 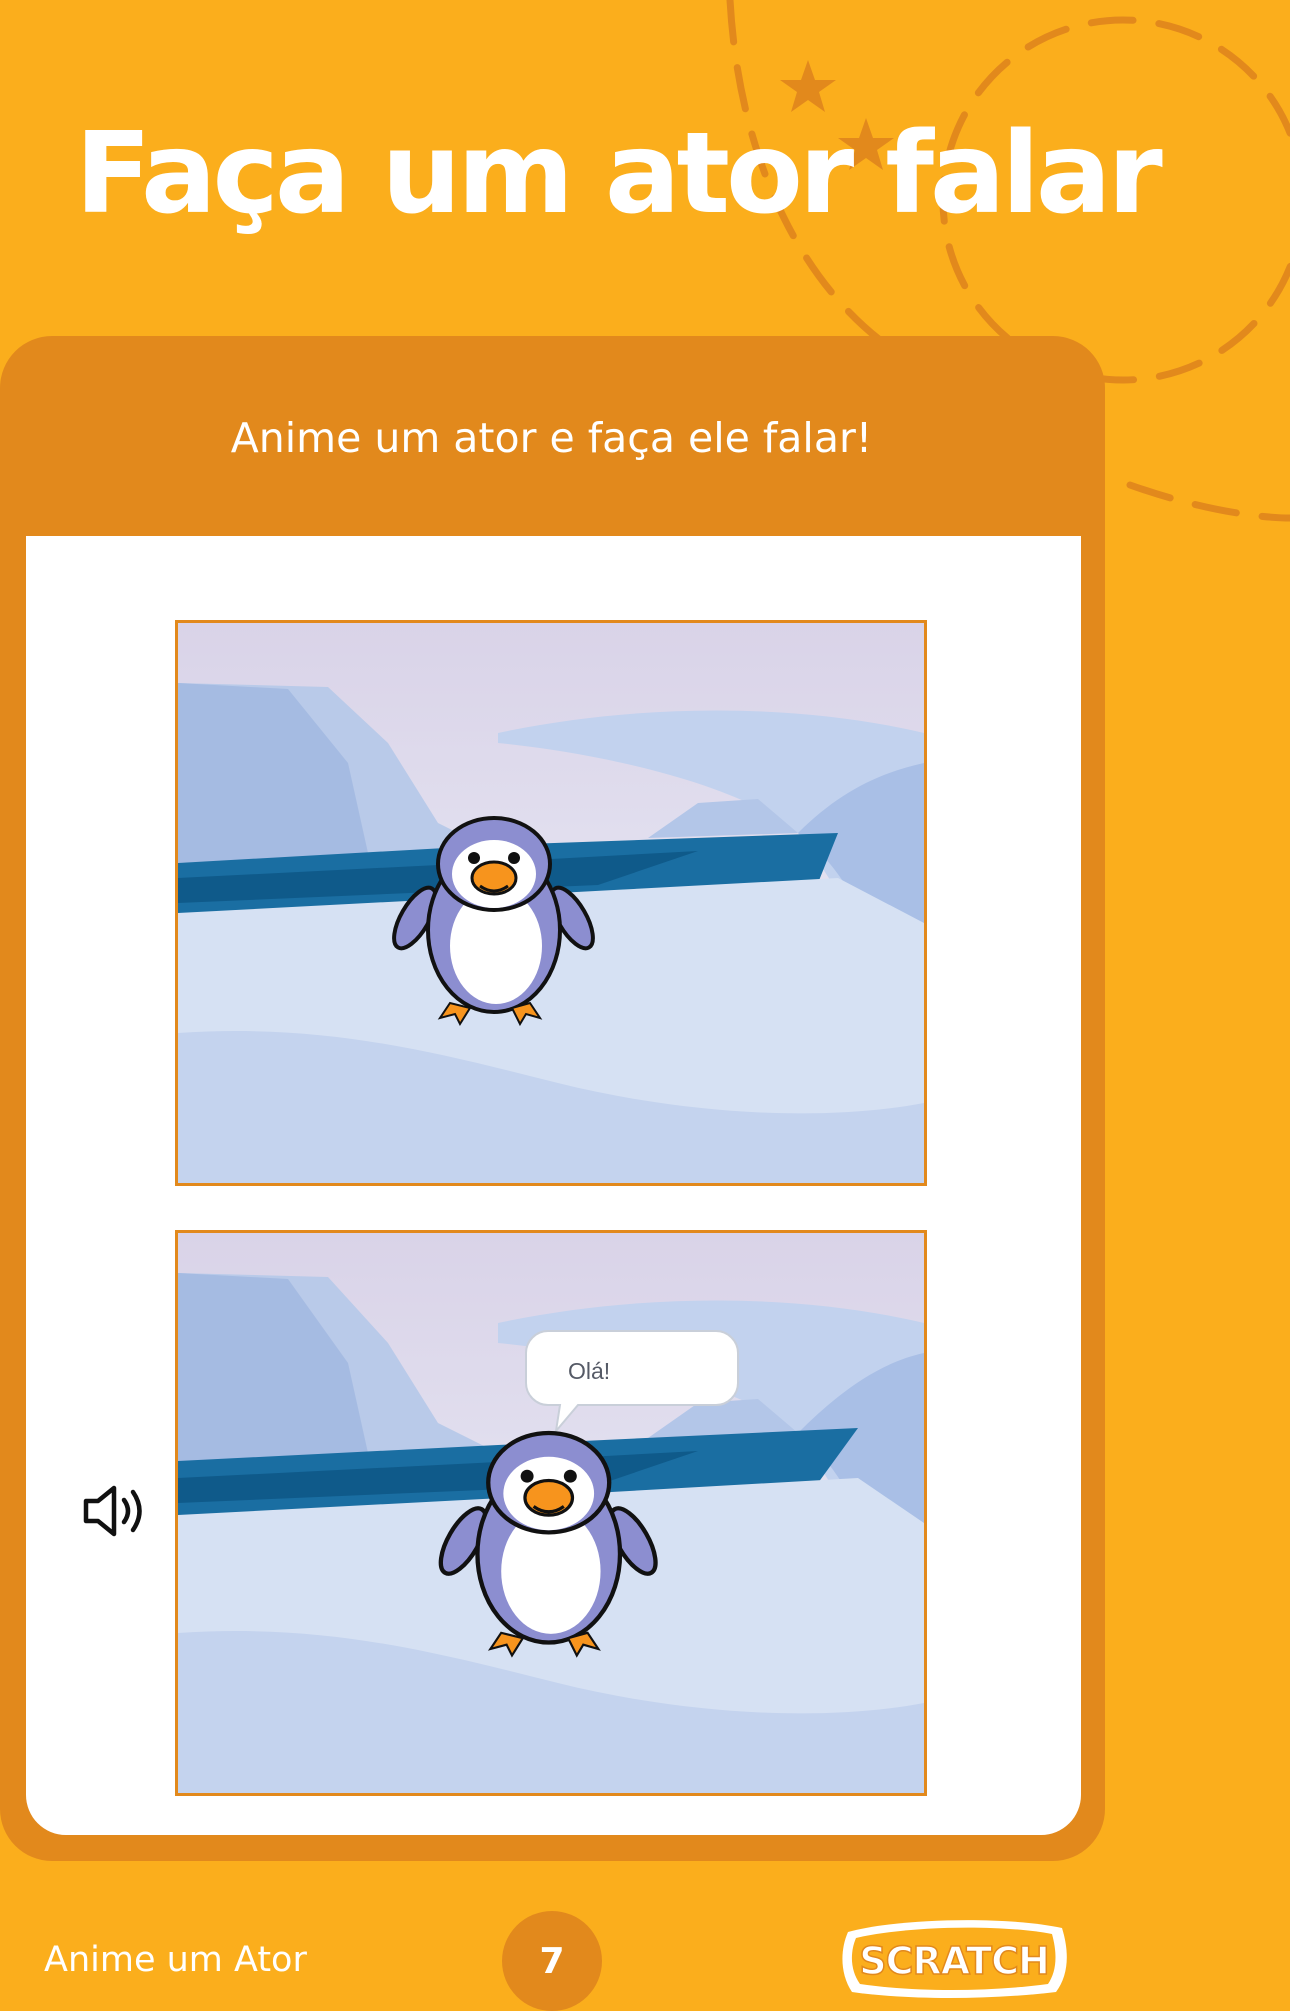 What do you see at coordinates (175, 1960) in the screenshot?
I see `footer-label: Anime um Ator` at bounding box center [175, 1960].